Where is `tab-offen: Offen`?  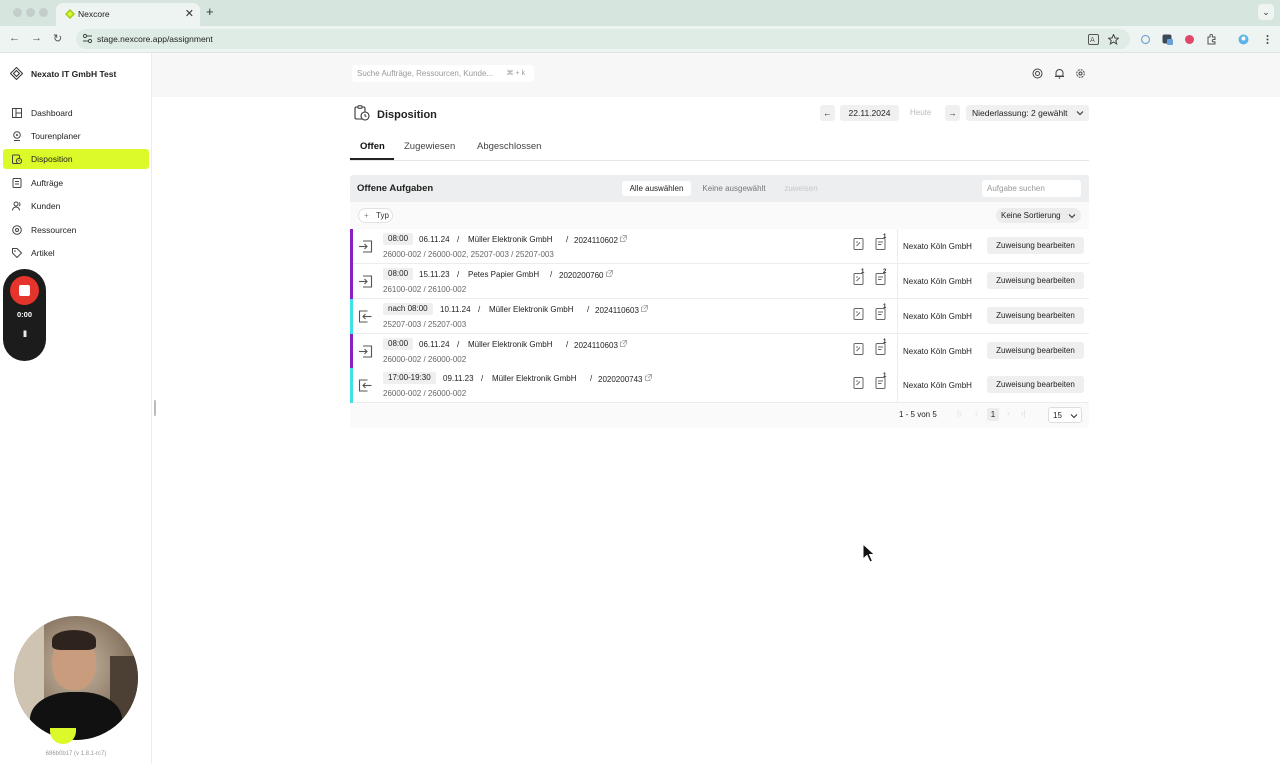 tab-offen: Offen is located at coordinates (372, 146).